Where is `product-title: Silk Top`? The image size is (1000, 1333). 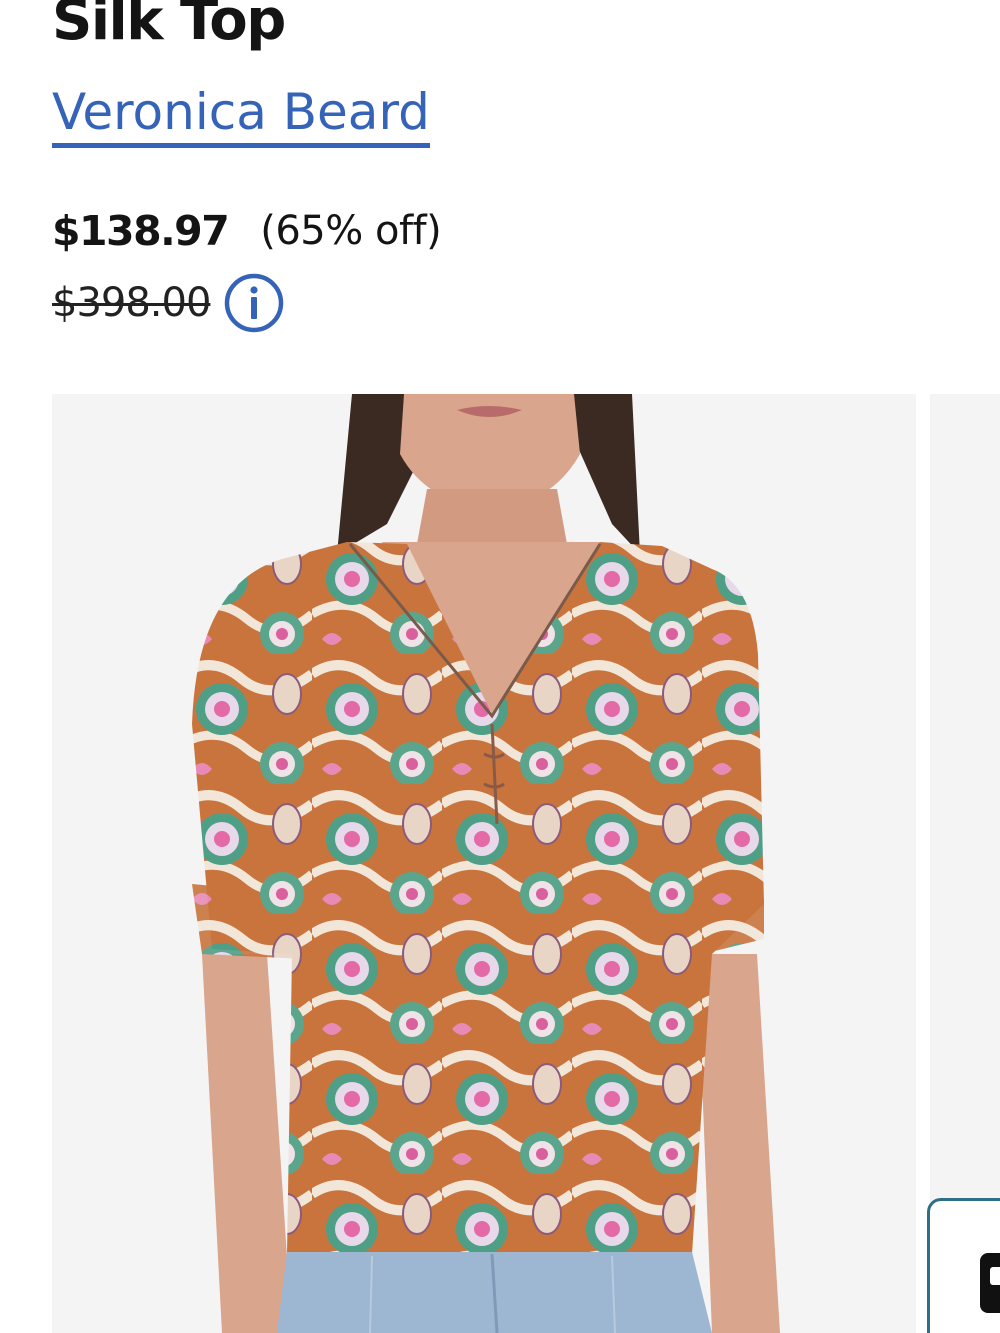
product-title: Silk Top is located at coordinates (169, 26).